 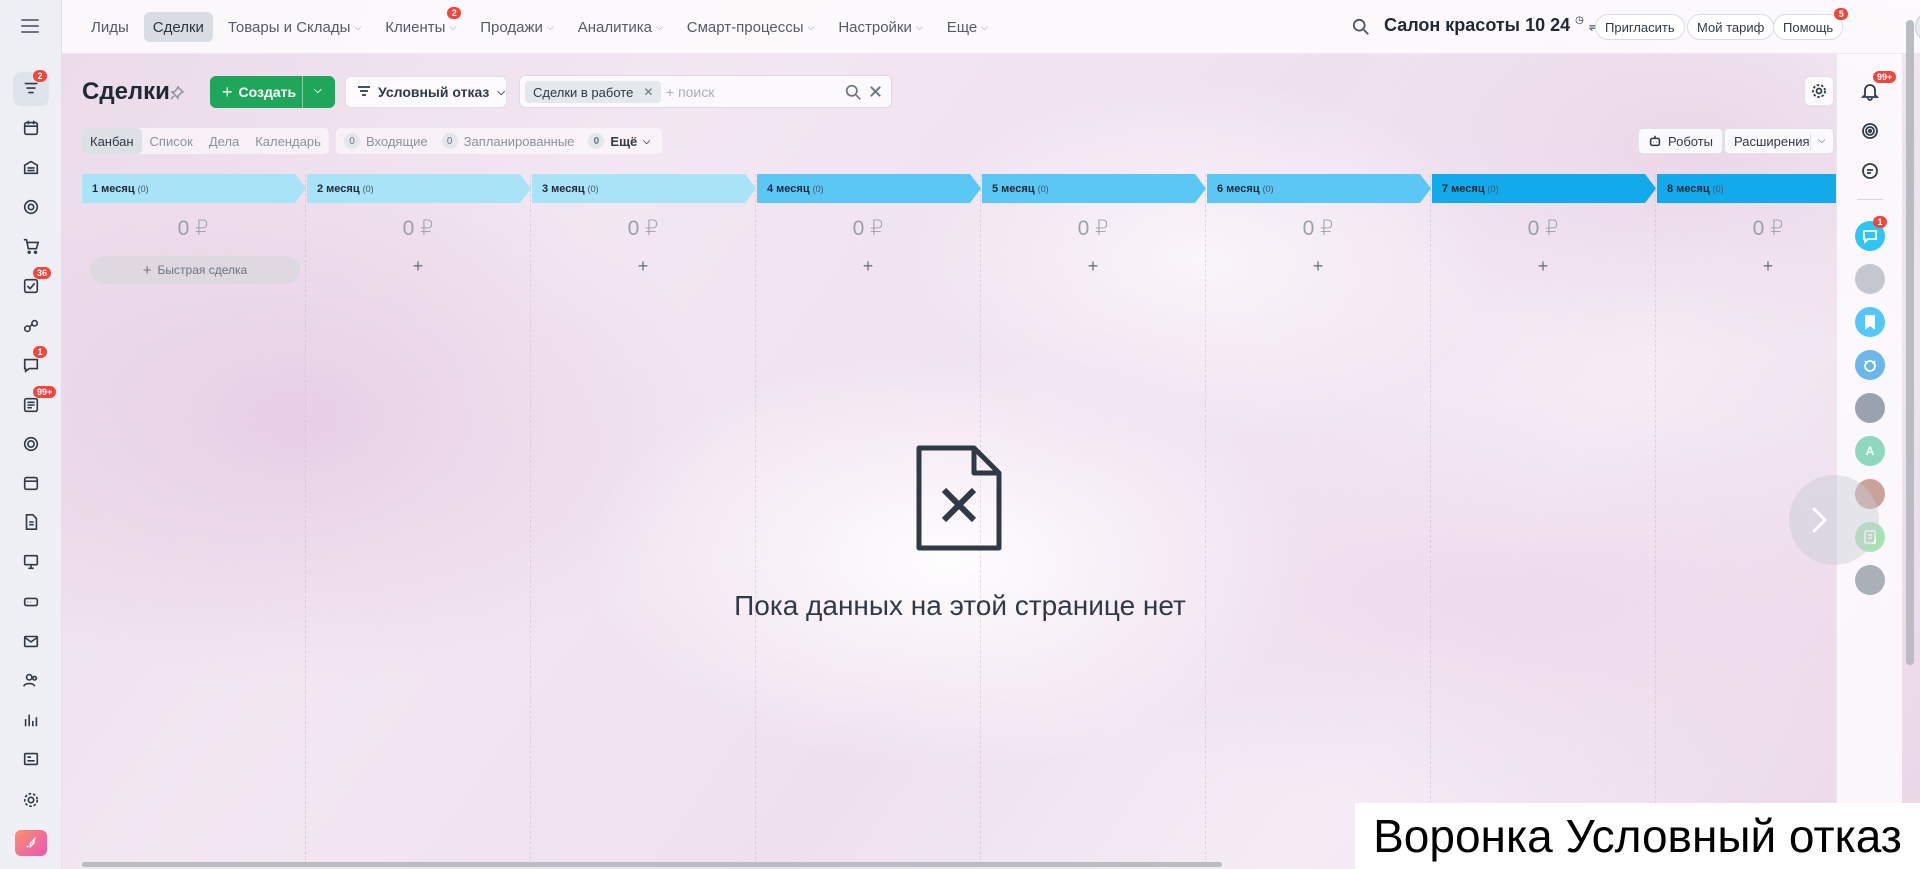 What do you see at coordinates (1319, 519) in the screenshot?
I see `kanban-column: 6 месяц (0) 0 ₽ +` at bounding box center [1319, 519].